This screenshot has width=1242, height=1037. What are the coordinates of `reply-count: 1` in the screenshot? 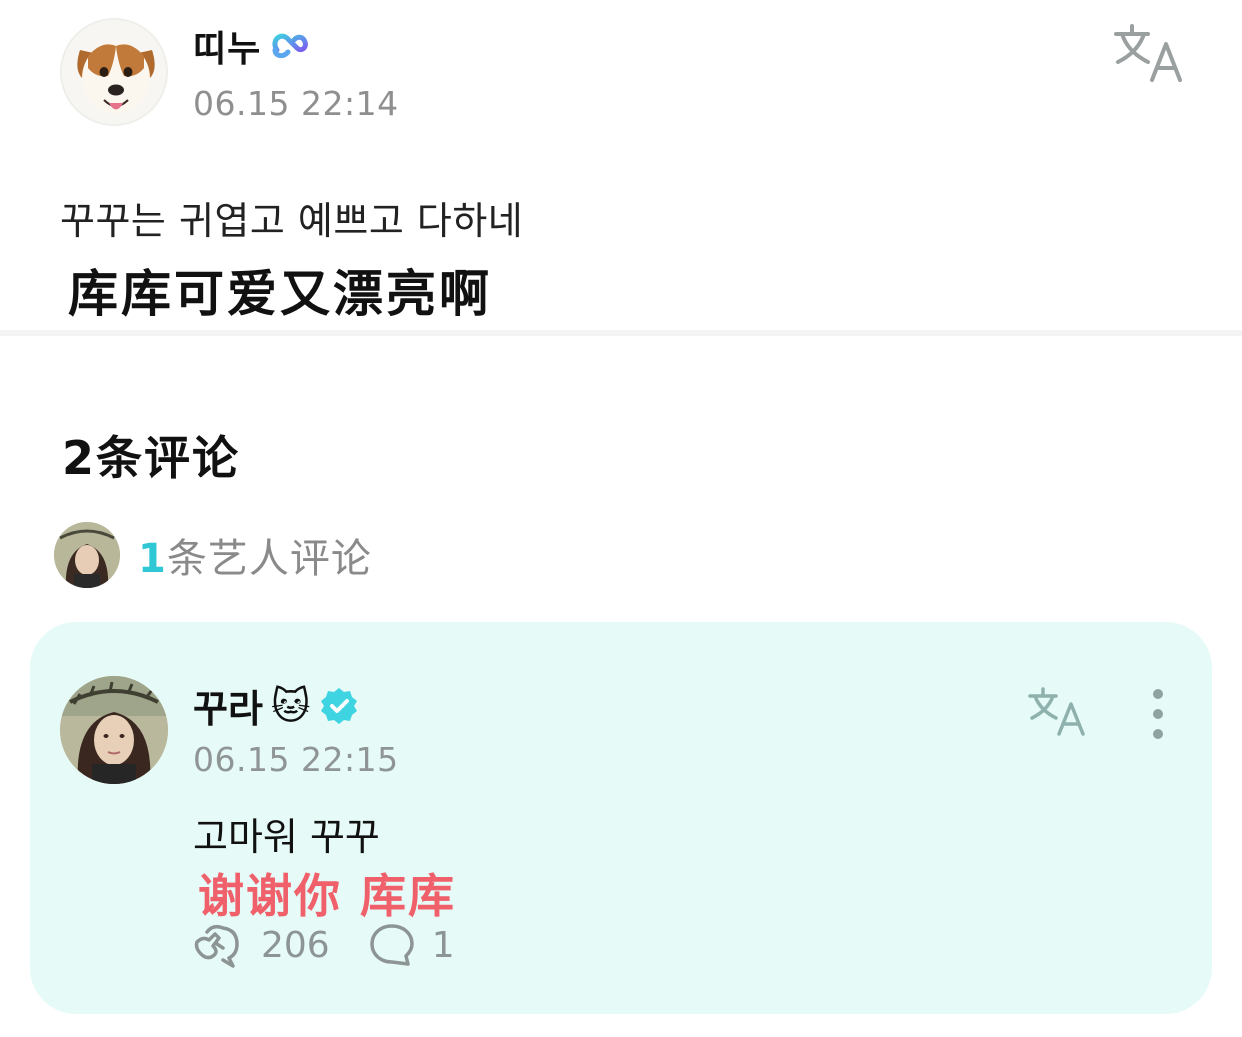 It's located at (443, 945).